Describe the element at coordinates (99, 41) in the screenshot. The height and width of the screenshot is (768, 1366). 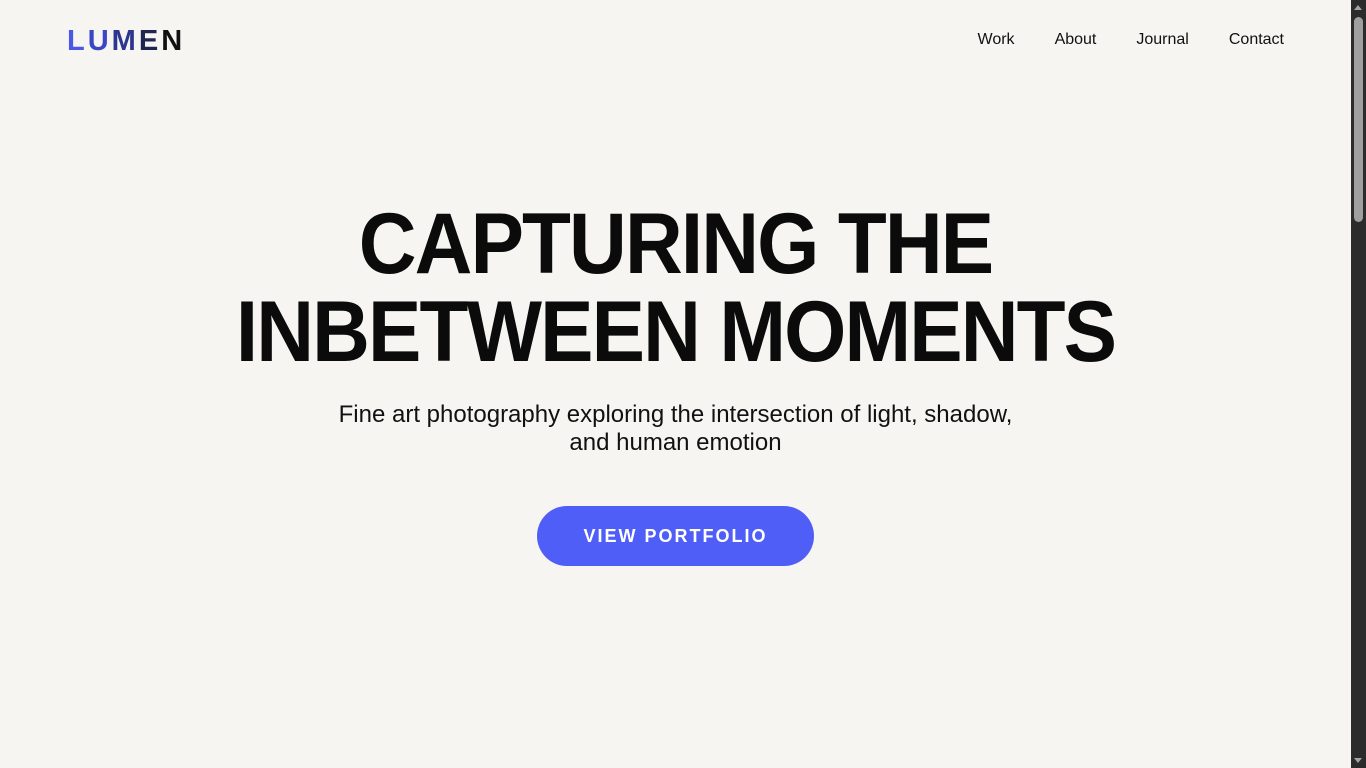
I see `logo-letter: U` at that location.